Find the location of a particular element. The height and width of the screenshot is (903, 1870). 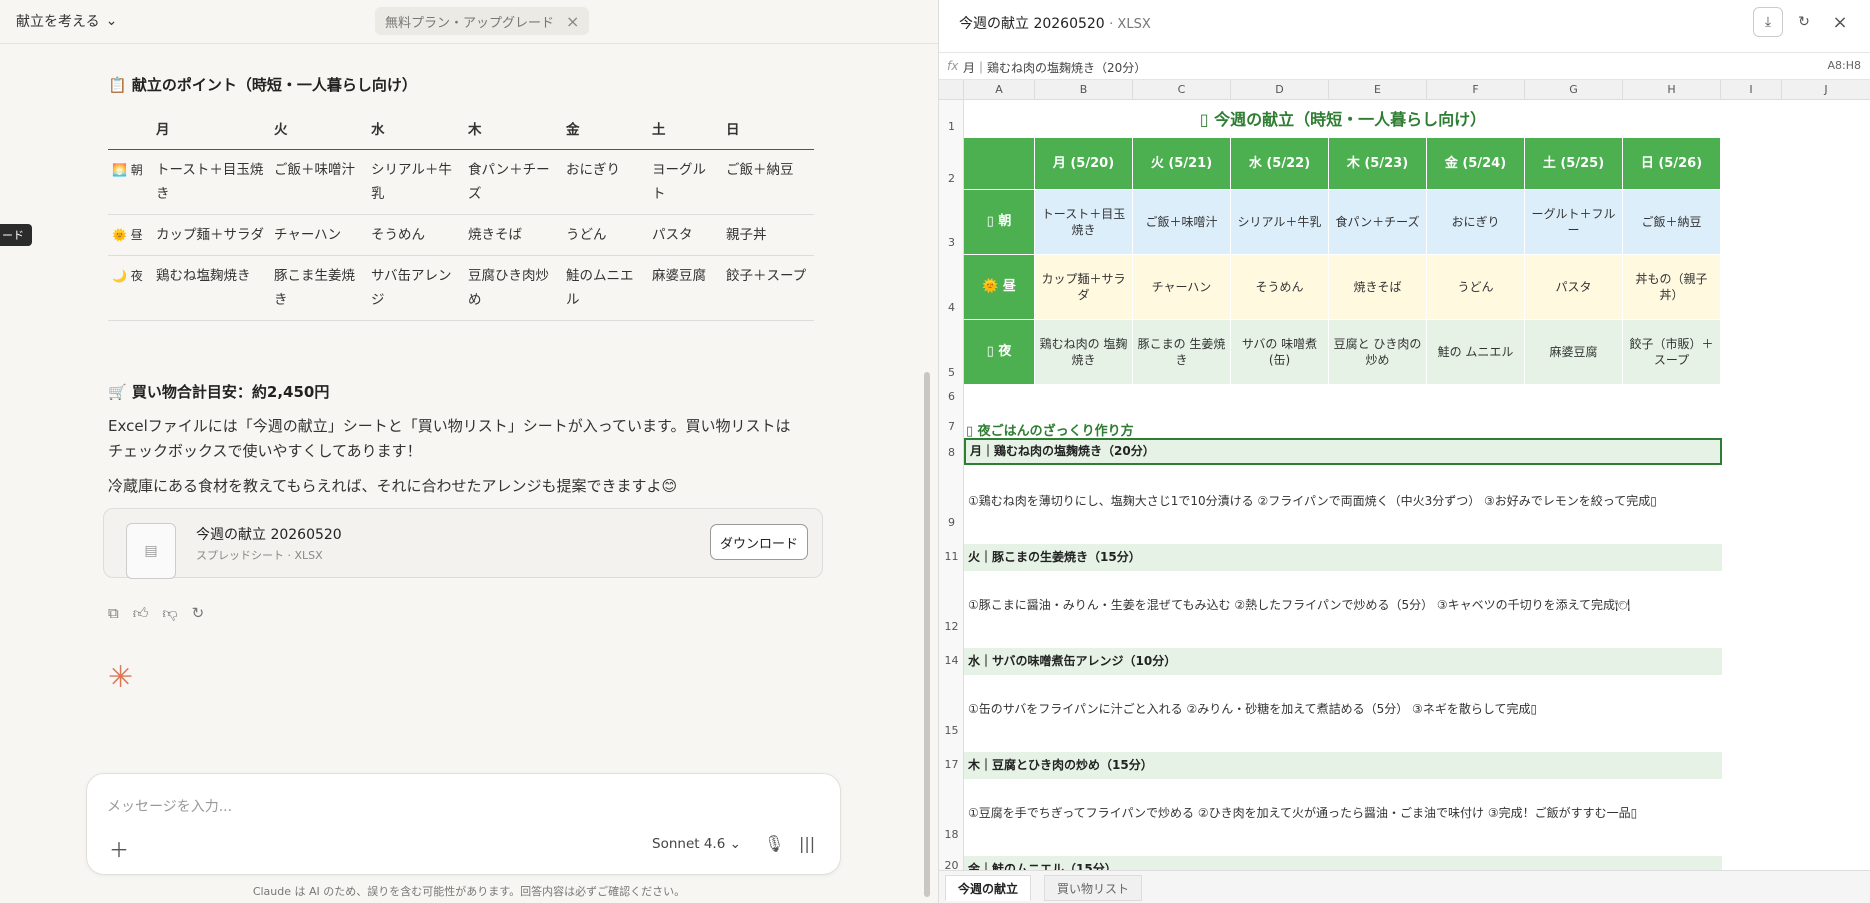

meal-cell: 豚こまの 生姜焼き is located at coordinates (1182, 352).